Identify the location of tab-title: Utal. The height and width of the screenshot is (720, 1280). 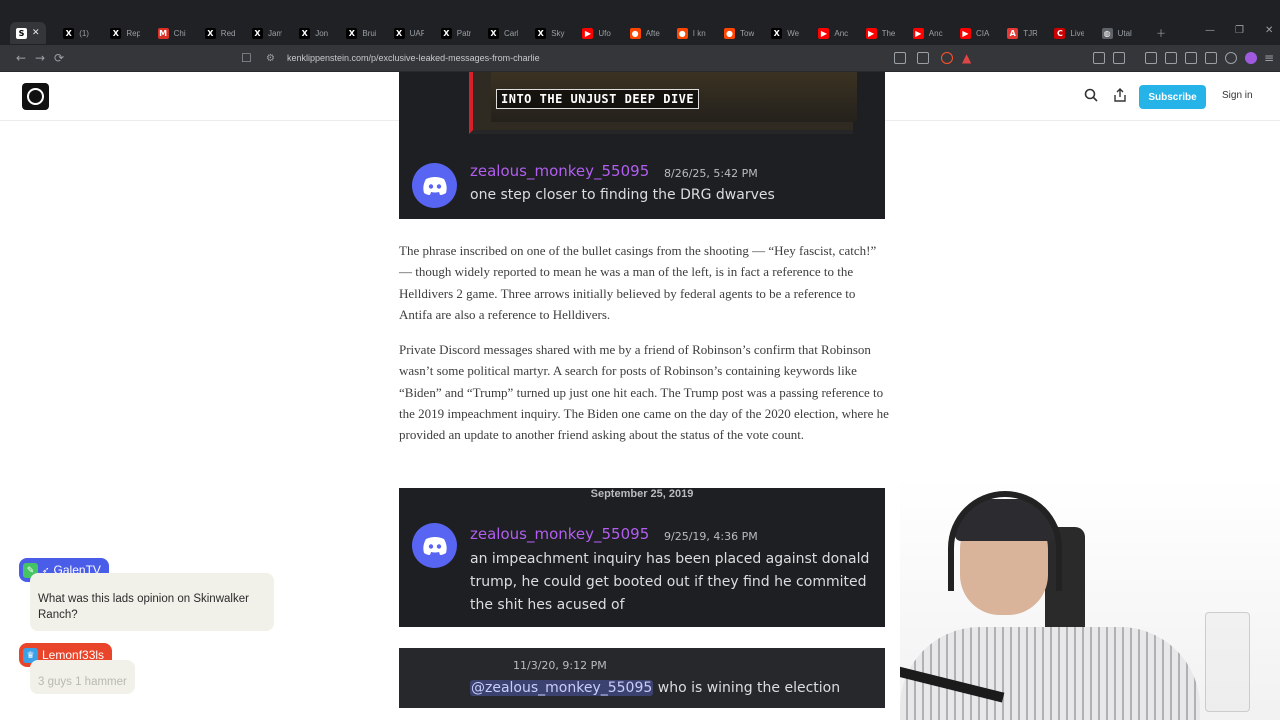
(1124, 33).